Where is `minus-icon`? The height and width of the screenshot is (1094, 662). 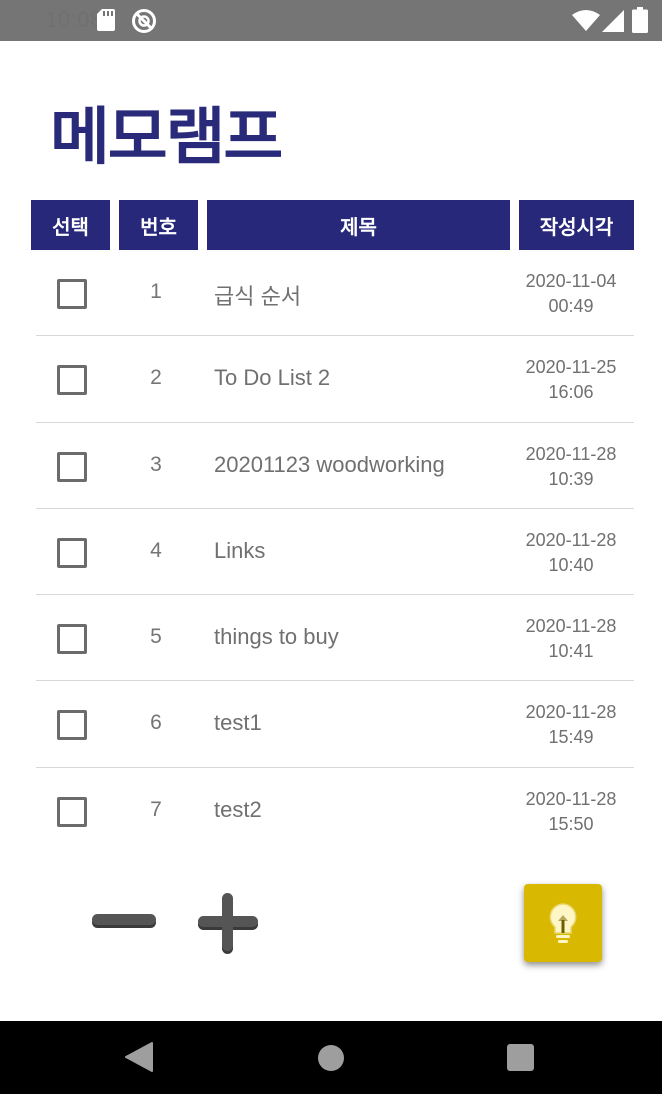
minus-icon is located at coordinates (124, 921).